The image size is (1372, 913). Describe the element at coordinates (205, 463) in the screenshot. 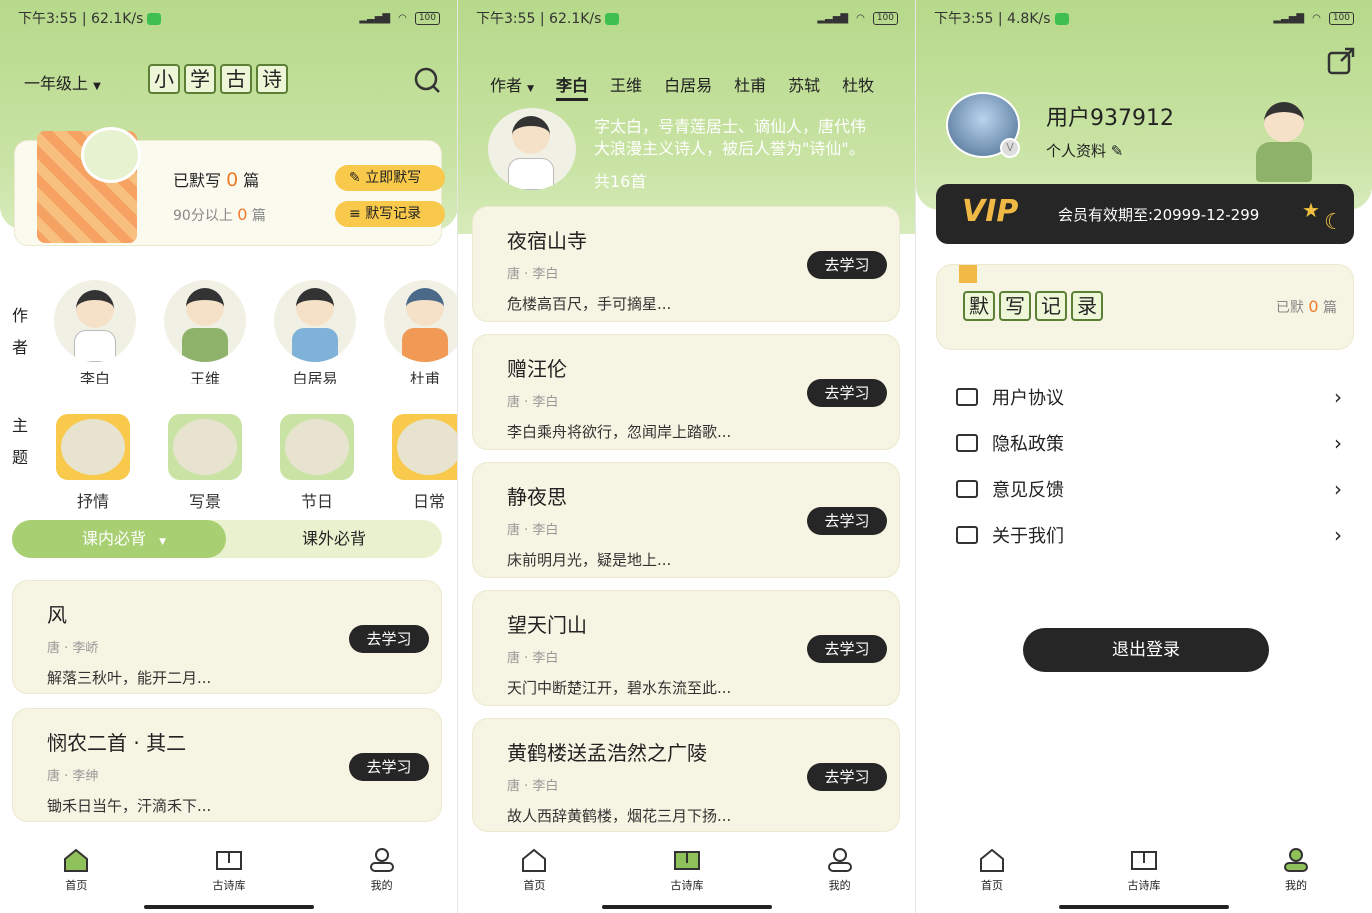

I see `theme-scenery: 写景` at that location.